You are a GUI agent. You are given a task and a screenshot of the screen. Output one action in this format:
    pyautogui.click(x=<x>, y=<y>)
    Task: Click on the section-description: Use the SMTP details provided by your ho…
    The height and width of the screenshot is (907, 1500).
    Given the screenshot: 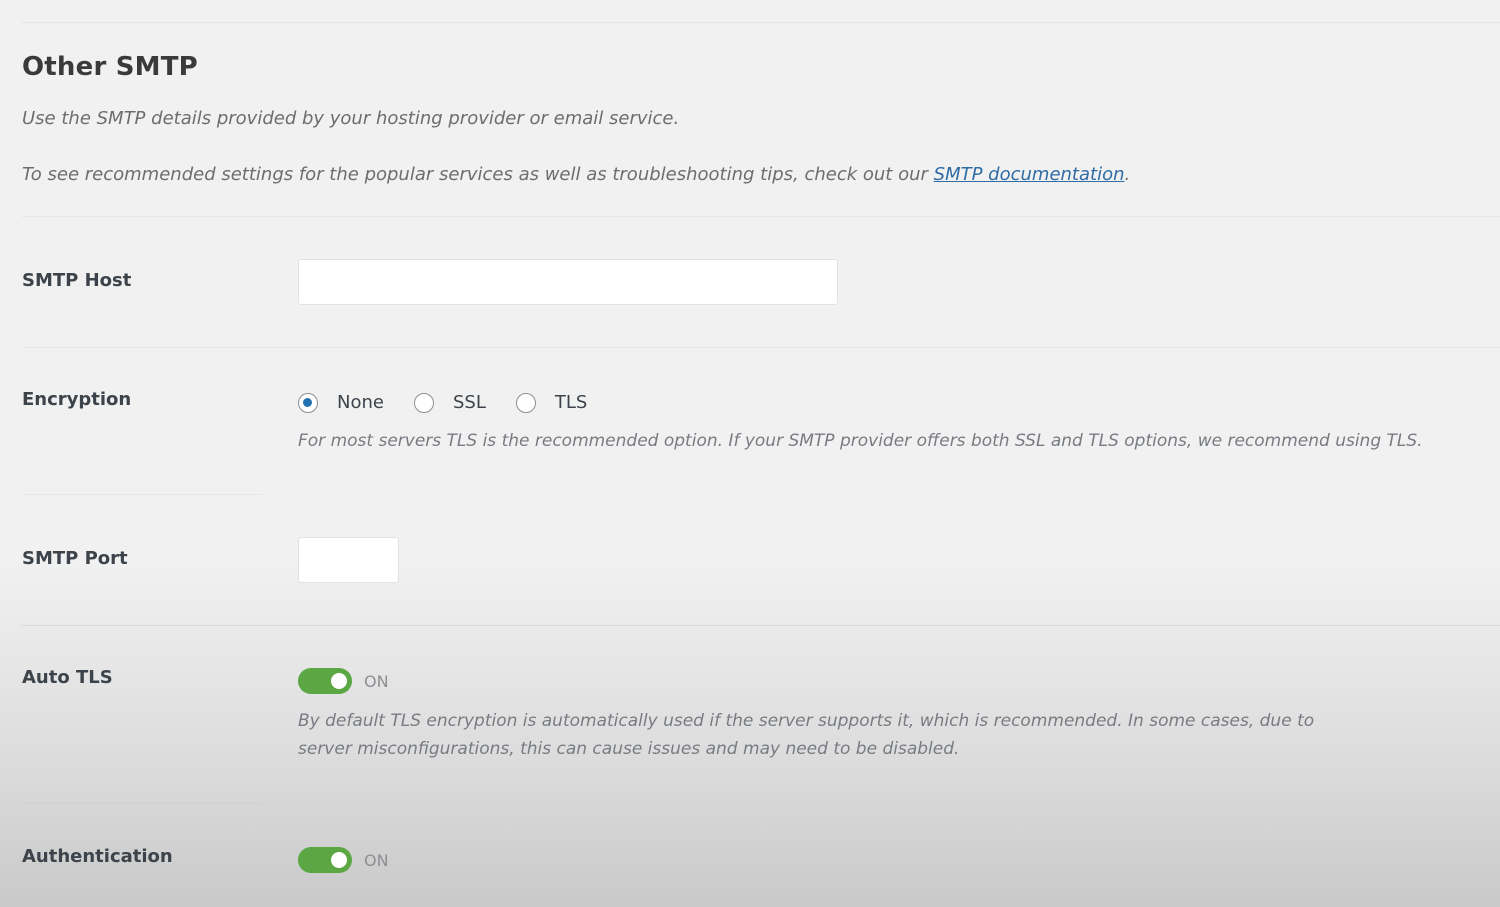 What is the action you would take?
    pyautogui.click(x=351, y=118)
    